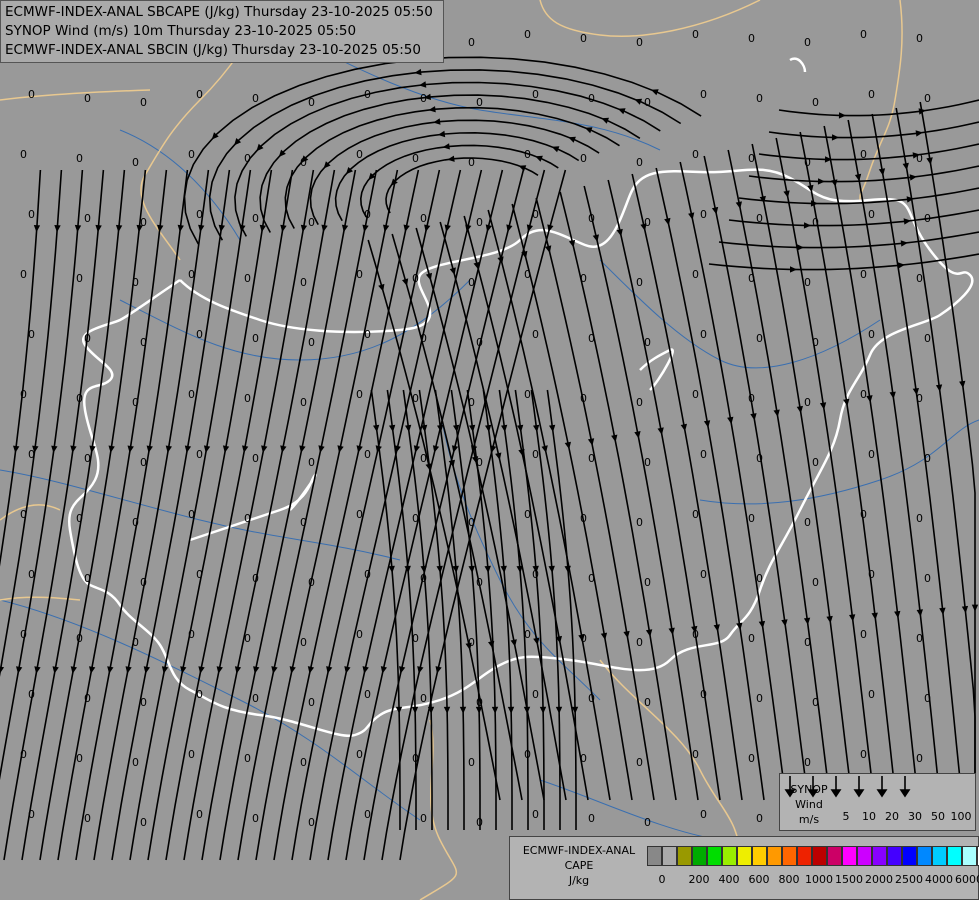 Image resolution: width=979 pixels, height=900 pixels. I want to click on synop-legend-unit: m/s, so click(809, 819).